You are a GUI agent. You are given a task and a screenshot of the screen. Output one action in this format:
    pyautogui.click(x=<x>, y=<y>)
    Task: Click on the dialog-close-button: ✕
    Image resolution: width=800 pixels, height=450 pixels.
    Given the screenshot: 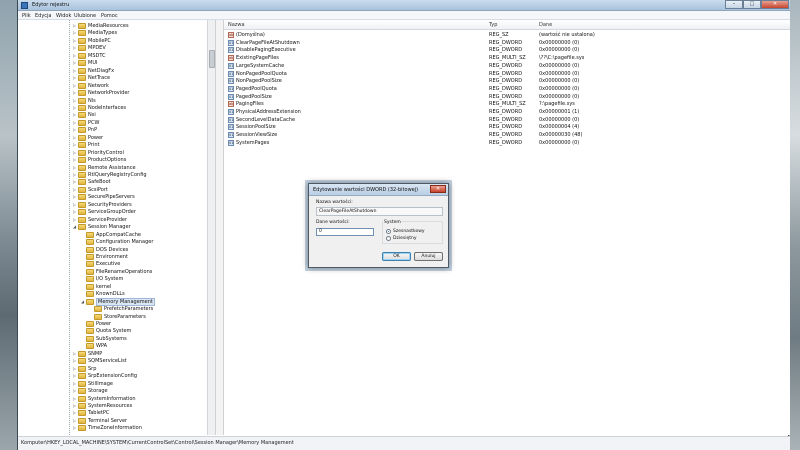 What is the action you would take?
    pyautogui.click(x=438, y=189)
    